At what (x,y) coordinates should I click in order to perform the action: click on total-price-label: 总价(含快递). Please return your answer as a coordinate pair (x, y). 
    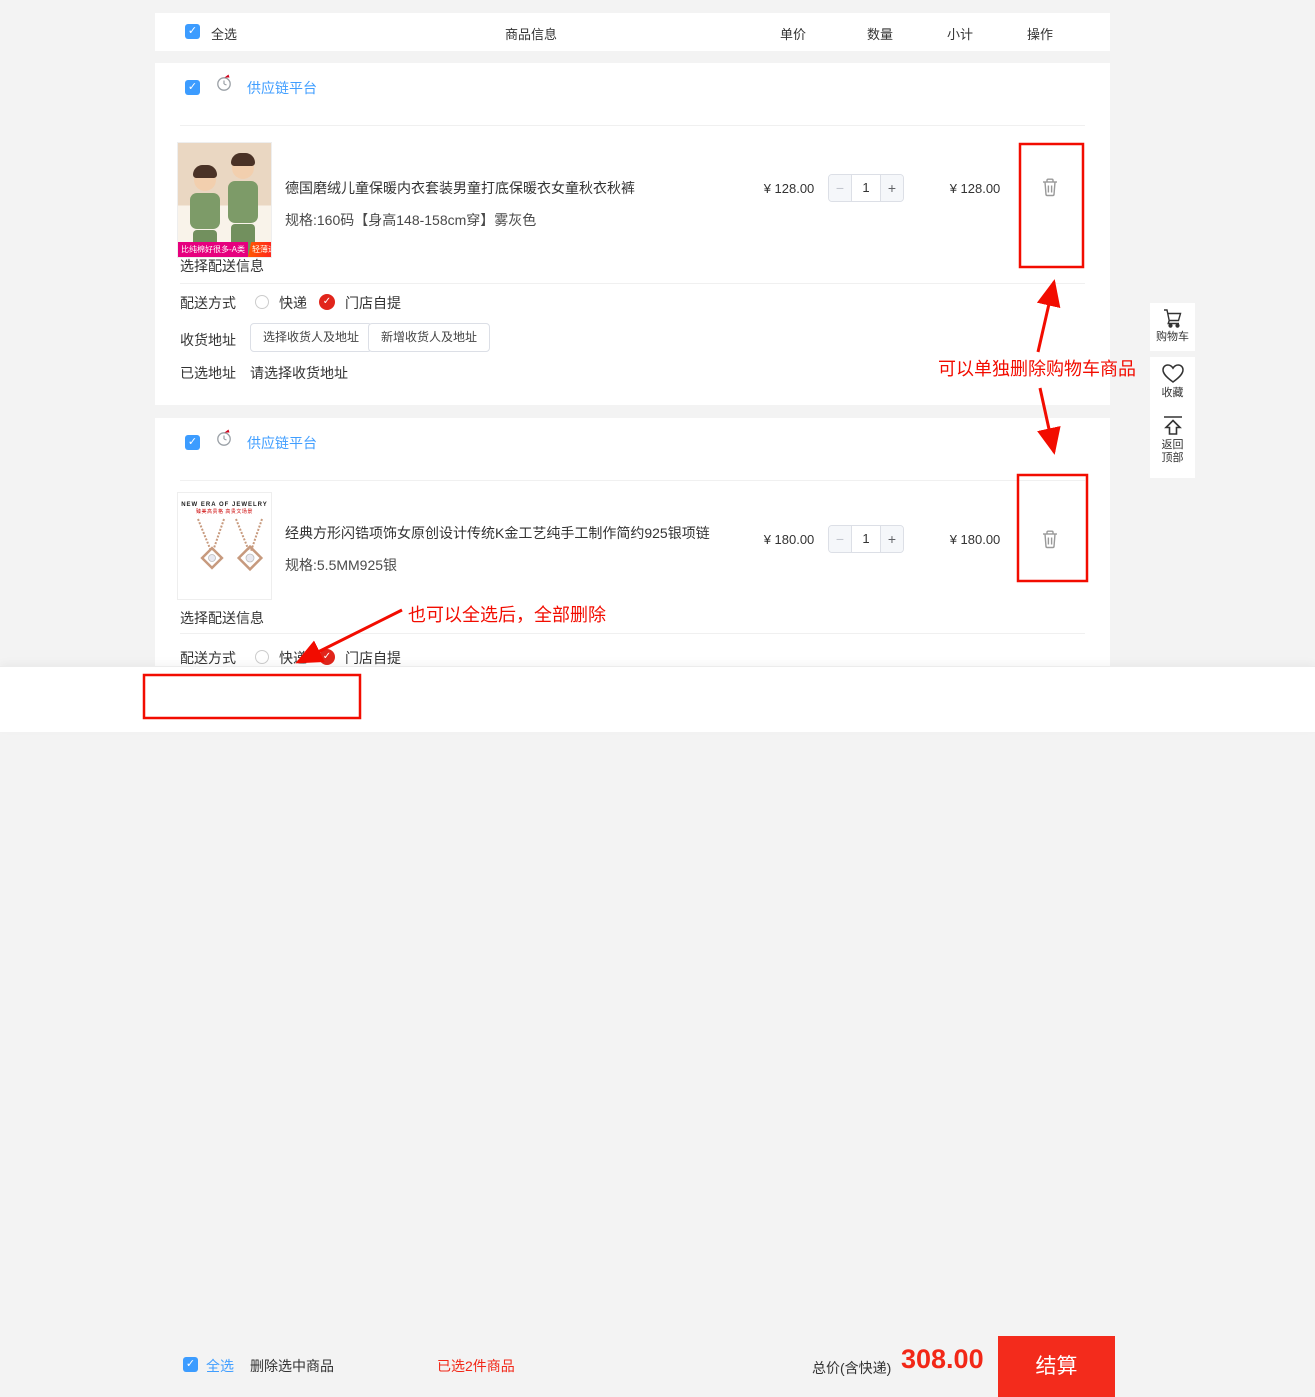
    Looking at the image, I should click on (852, 1368).